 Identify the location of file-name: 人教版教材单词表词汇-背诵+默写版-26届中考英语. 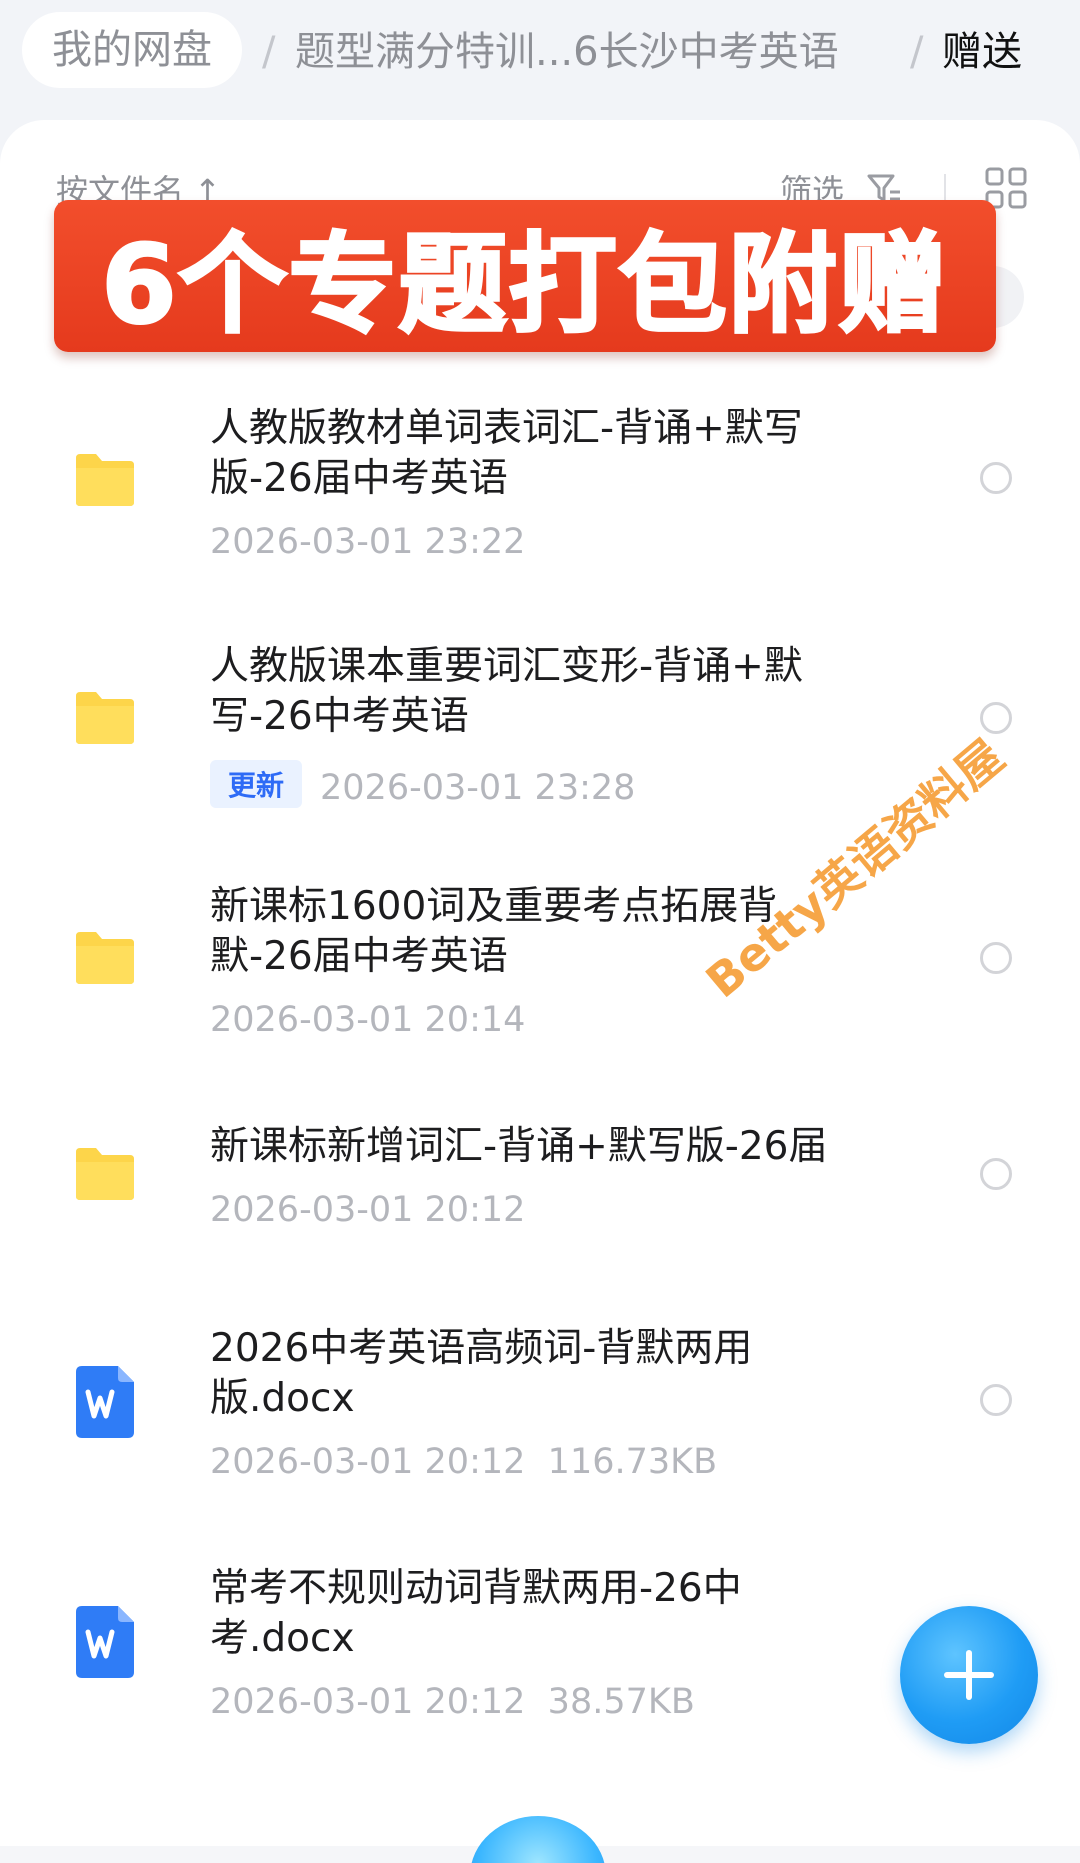
(506, 453).